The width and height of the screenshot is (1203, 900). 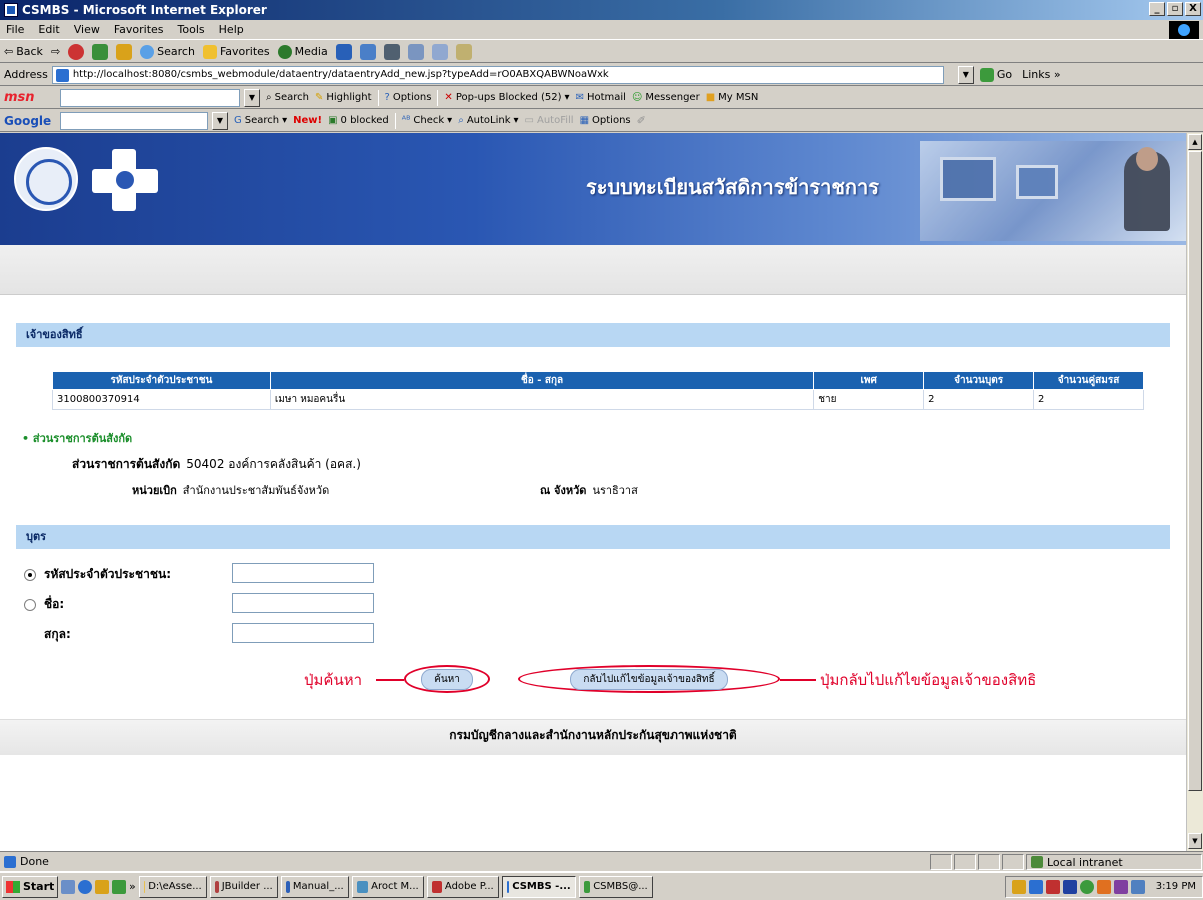 I want to click on discuss-icon, so click(x=439, y=51).